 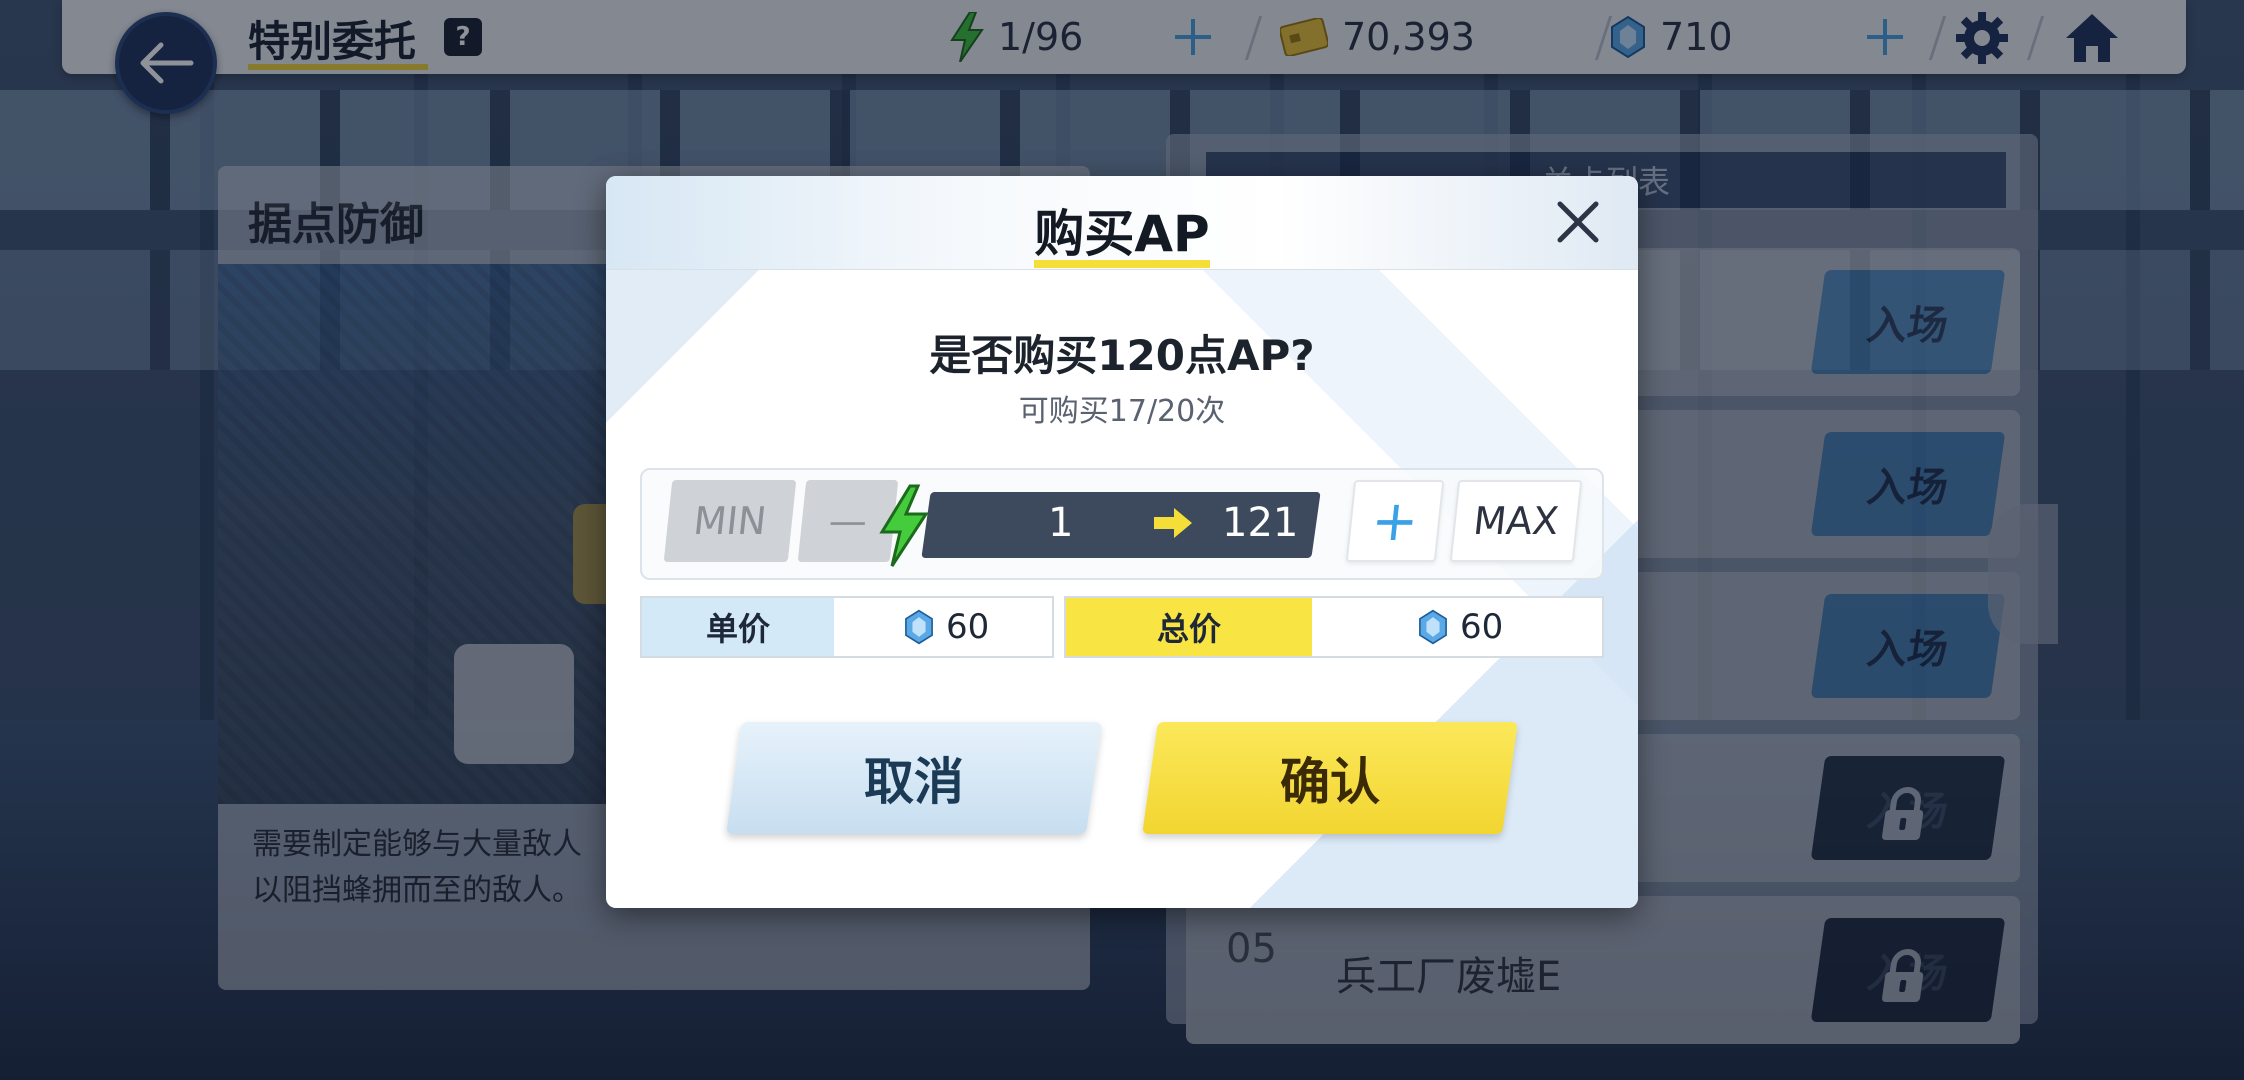 I want to click on total-price-amount: 60, so click(x=1482, y=627).